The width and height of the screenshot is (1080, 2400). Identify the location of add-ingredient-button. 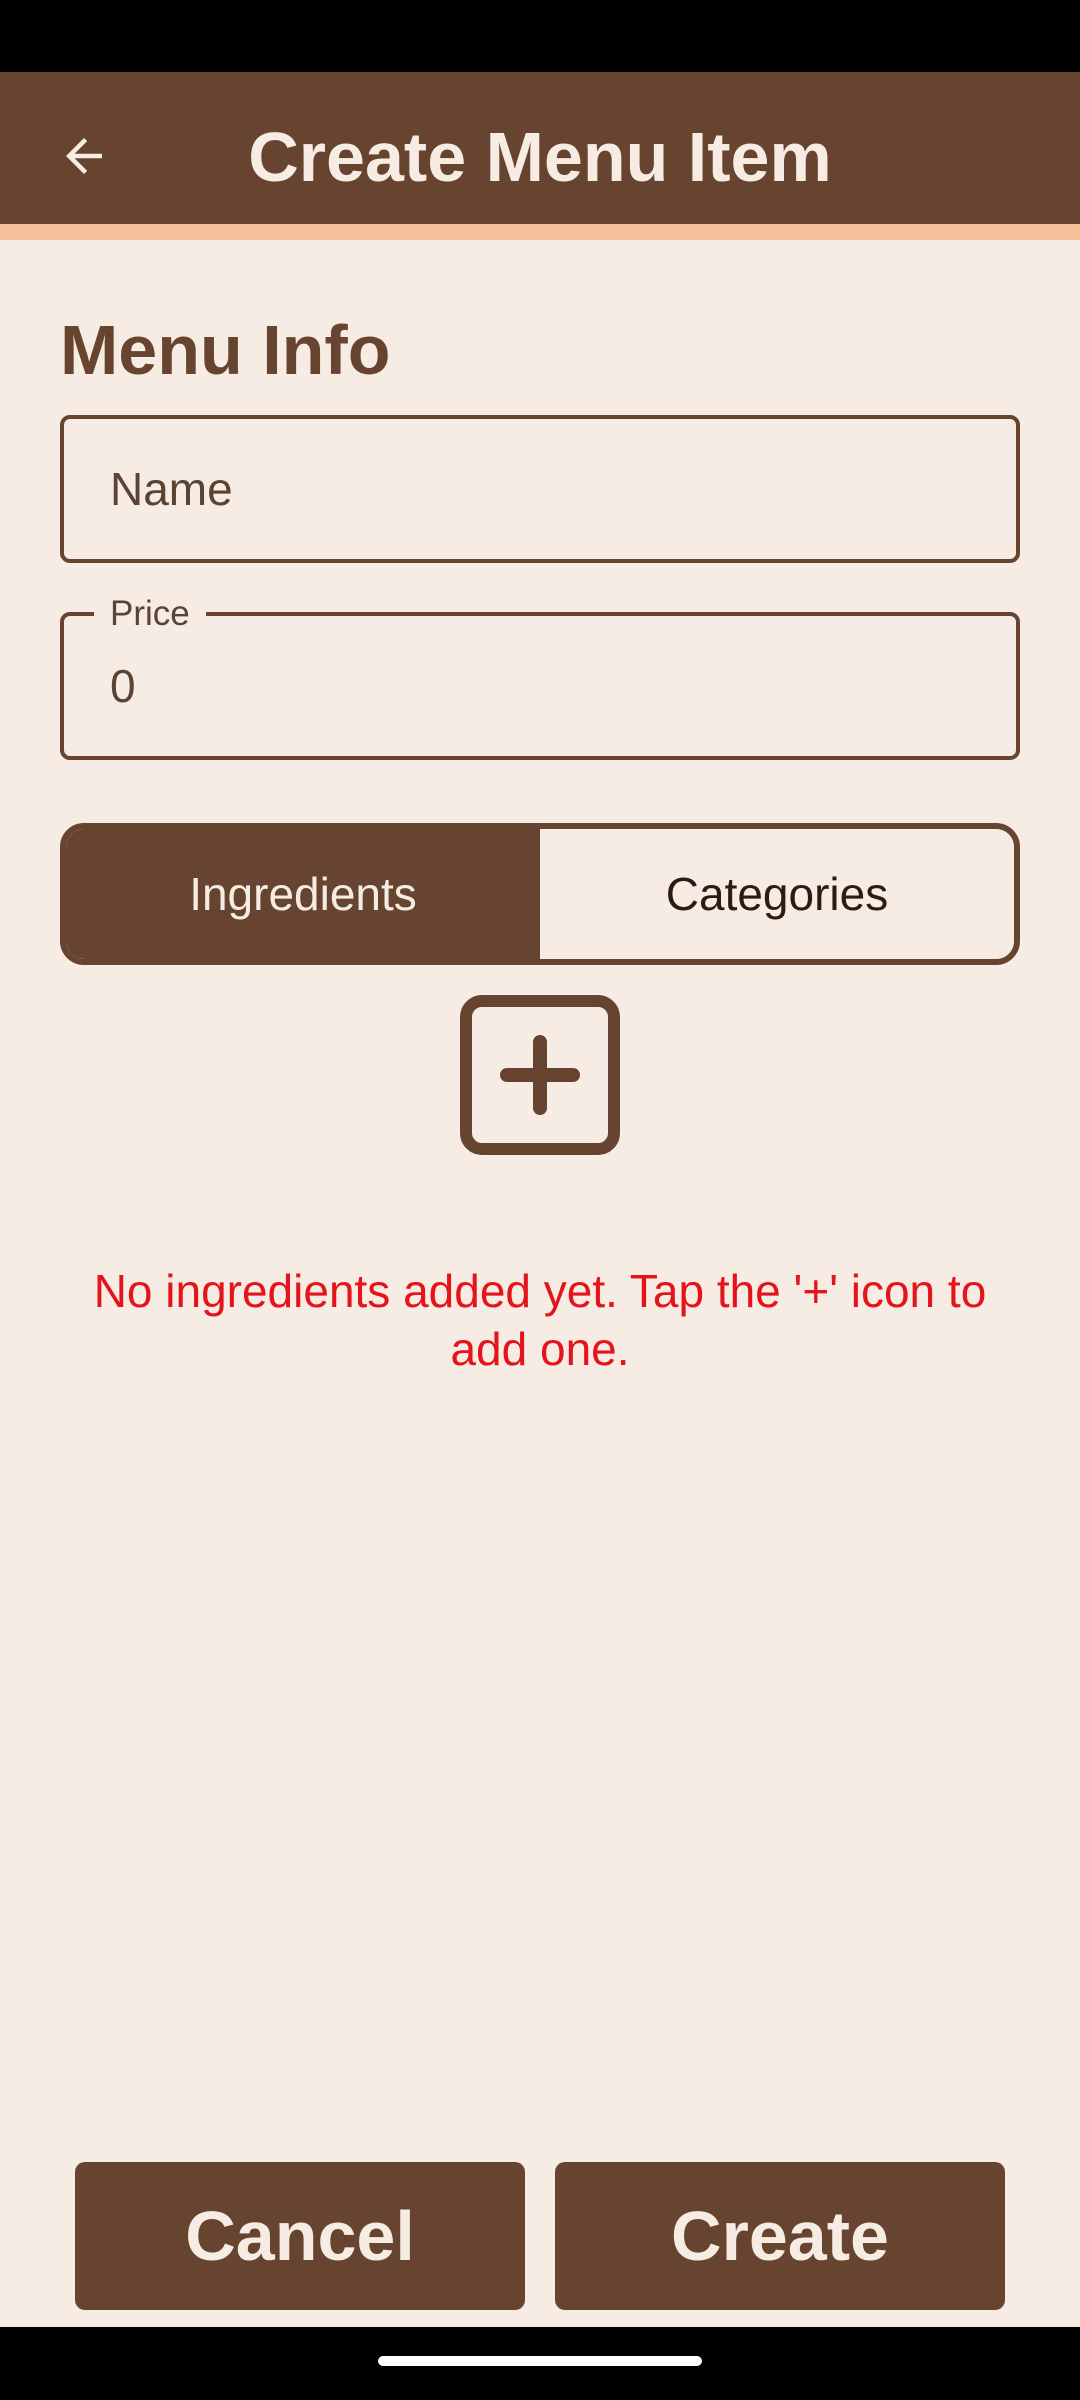
(540, 1075).